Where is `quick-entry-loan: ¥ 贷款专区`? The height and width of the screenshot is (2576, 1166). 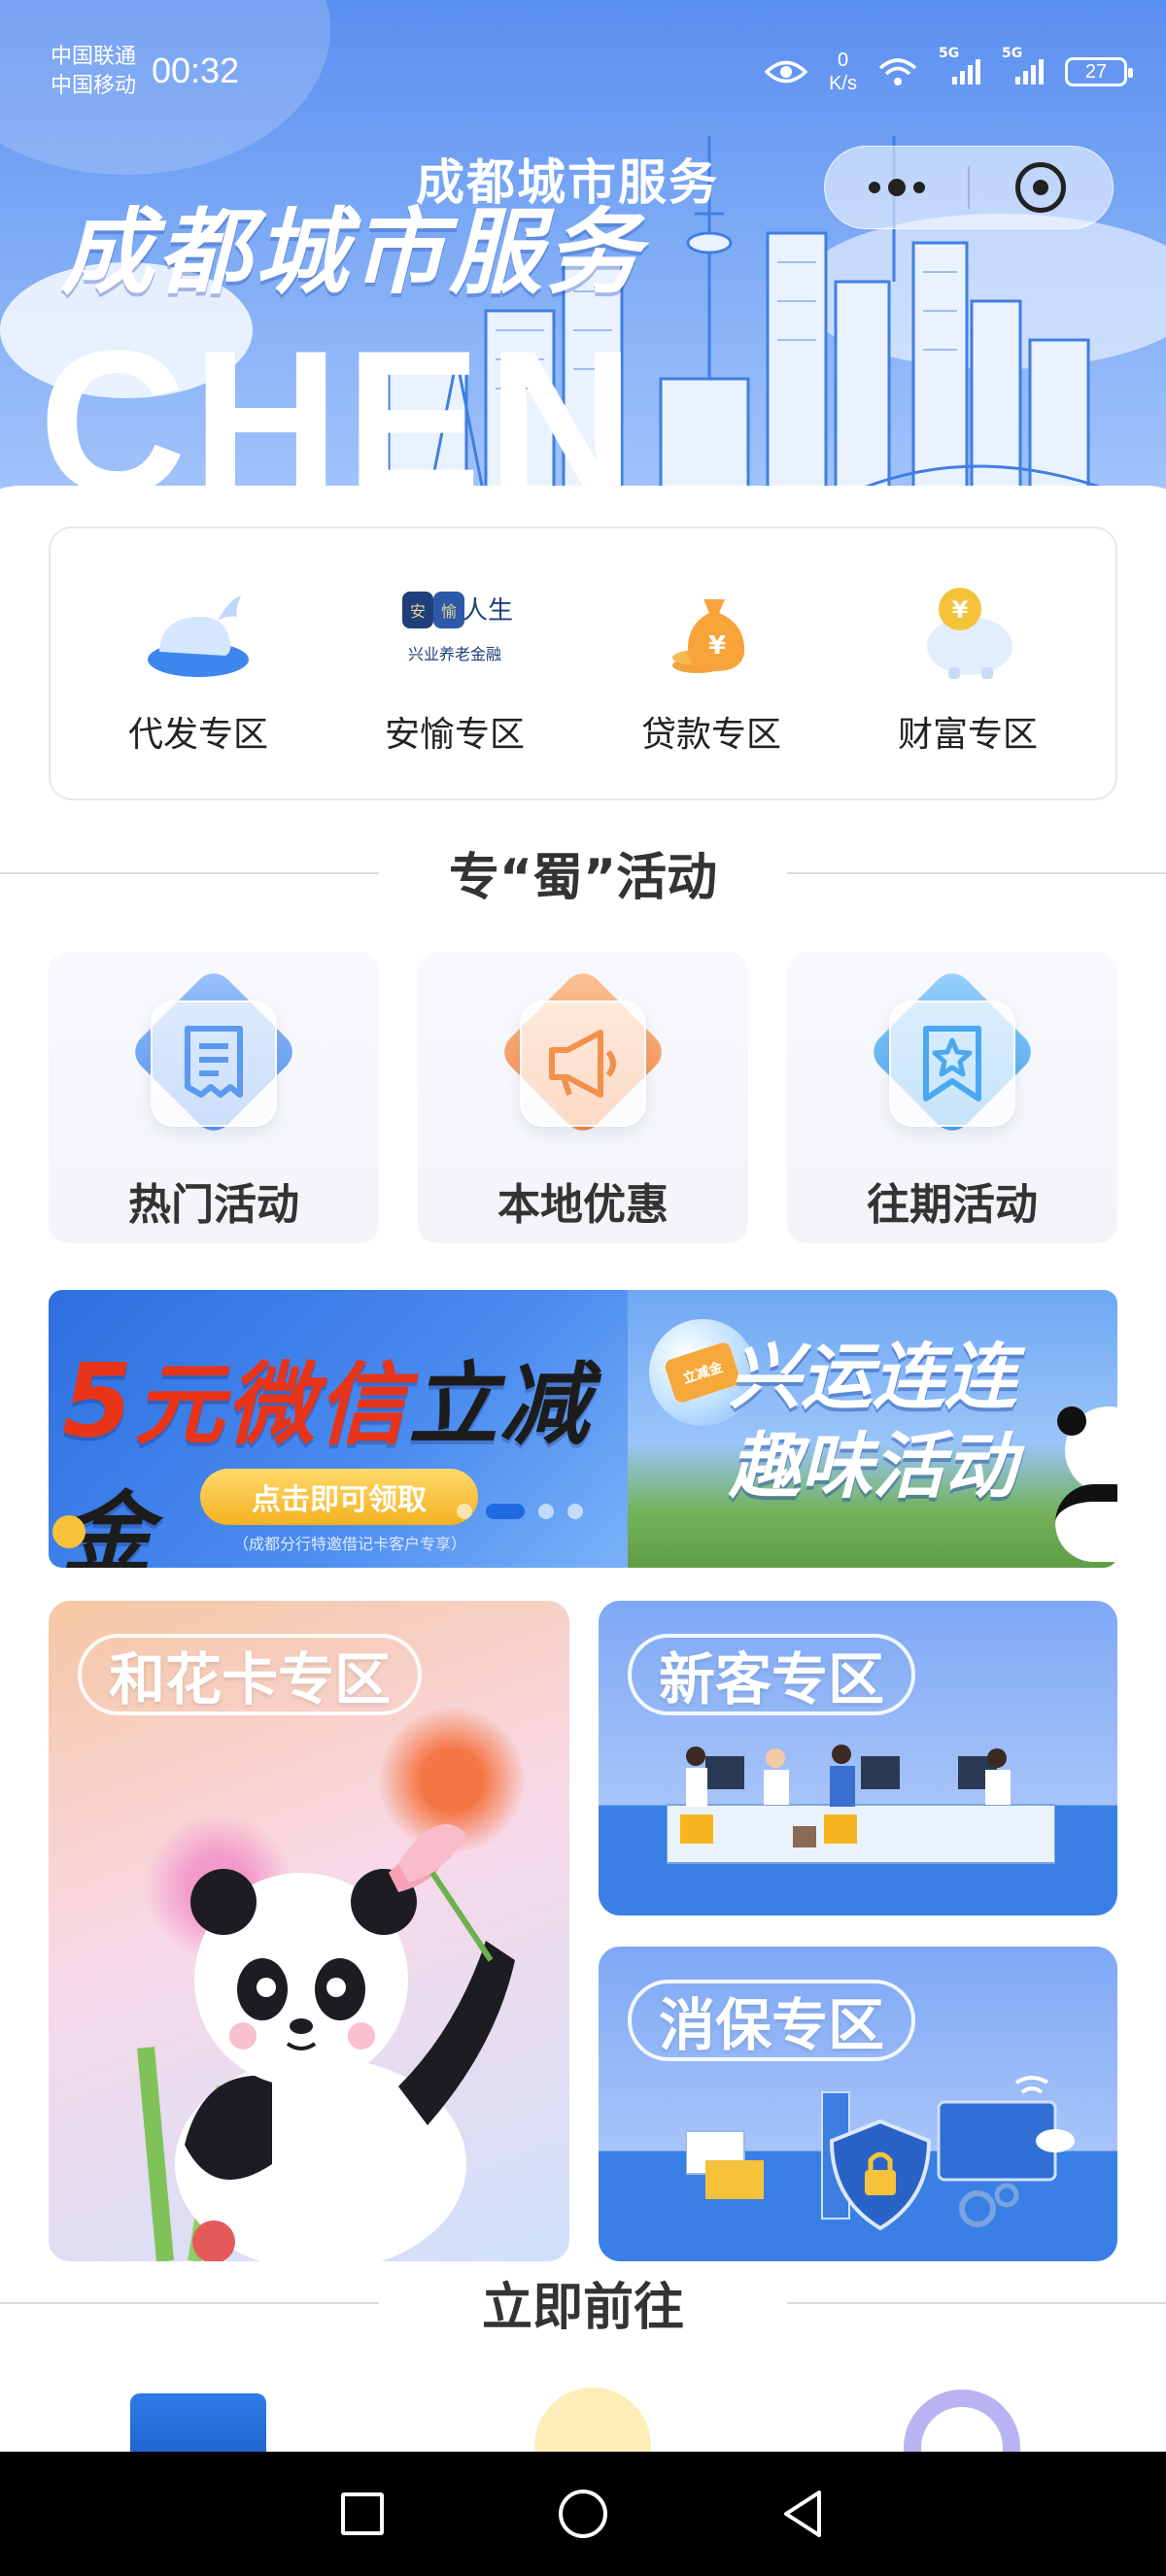
quick-entry-loan: ¥ 贷款专区 is located at coordinates (711, 663).